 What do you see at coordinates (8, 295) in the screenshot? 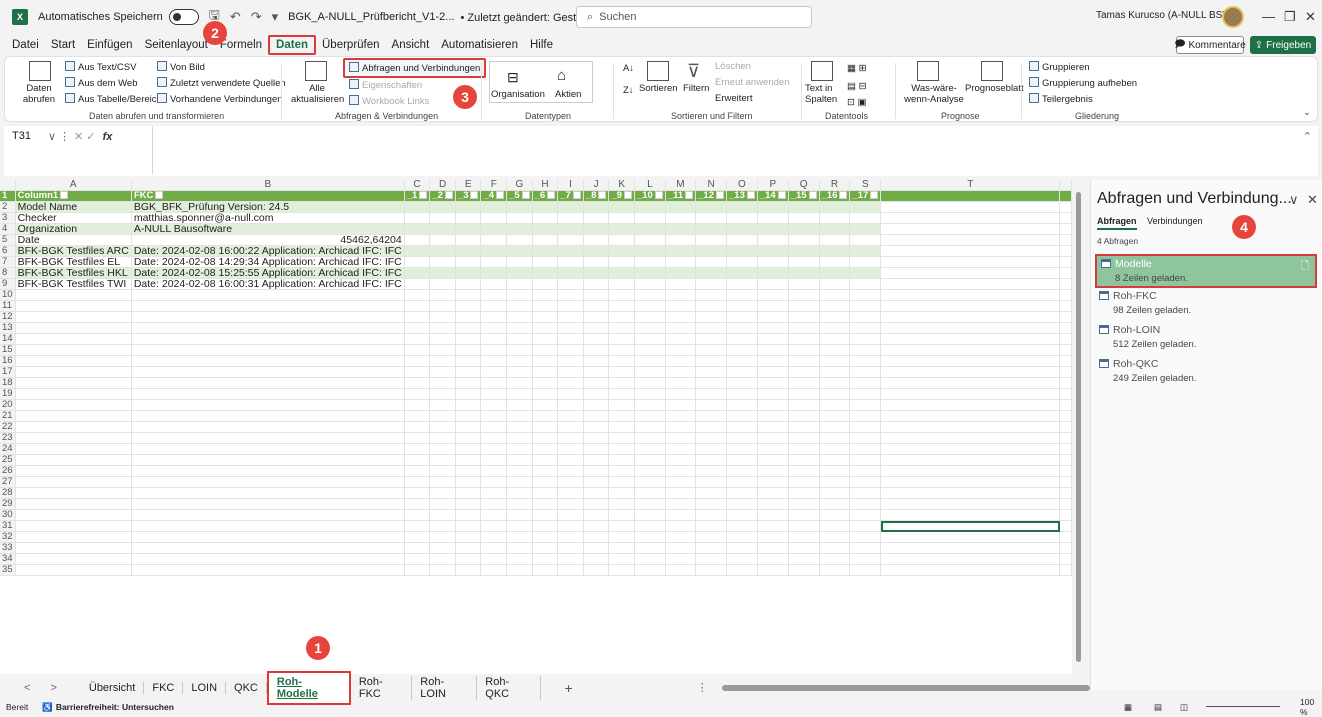
I see `row-header: 10` at bounding box center [8, 295].